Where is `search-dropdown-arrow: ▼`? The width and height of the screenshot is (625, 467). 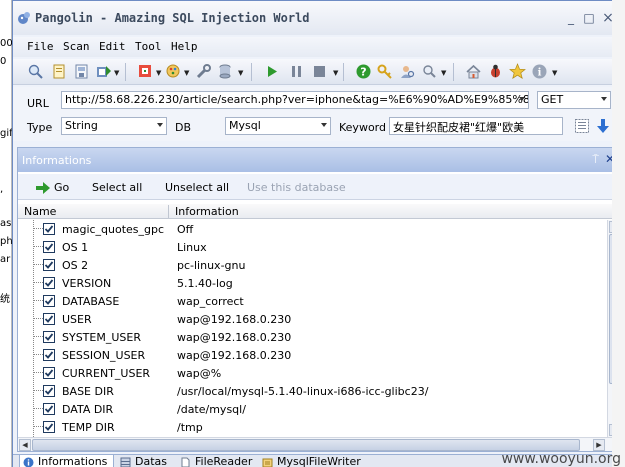 search-dropdown-arrow: ▼ is located at coordinates (443, 73).